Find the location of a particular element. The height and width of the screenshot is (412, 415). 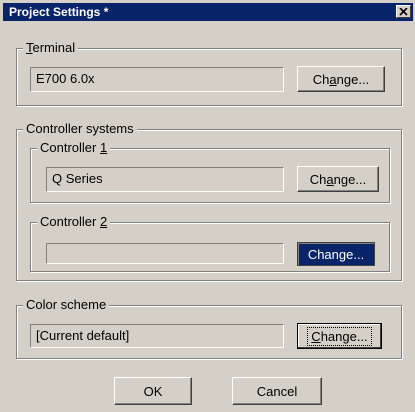

terminal-value: E700 6.0x is located at coordinates (65, 78).